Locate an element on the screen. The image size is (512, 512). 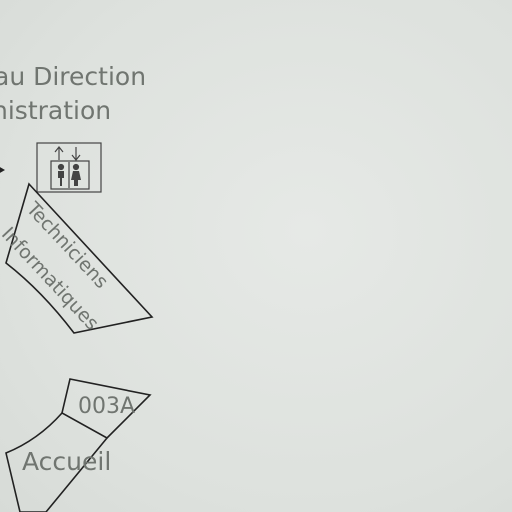
elevator-icon is located at coordinates (69, 167).